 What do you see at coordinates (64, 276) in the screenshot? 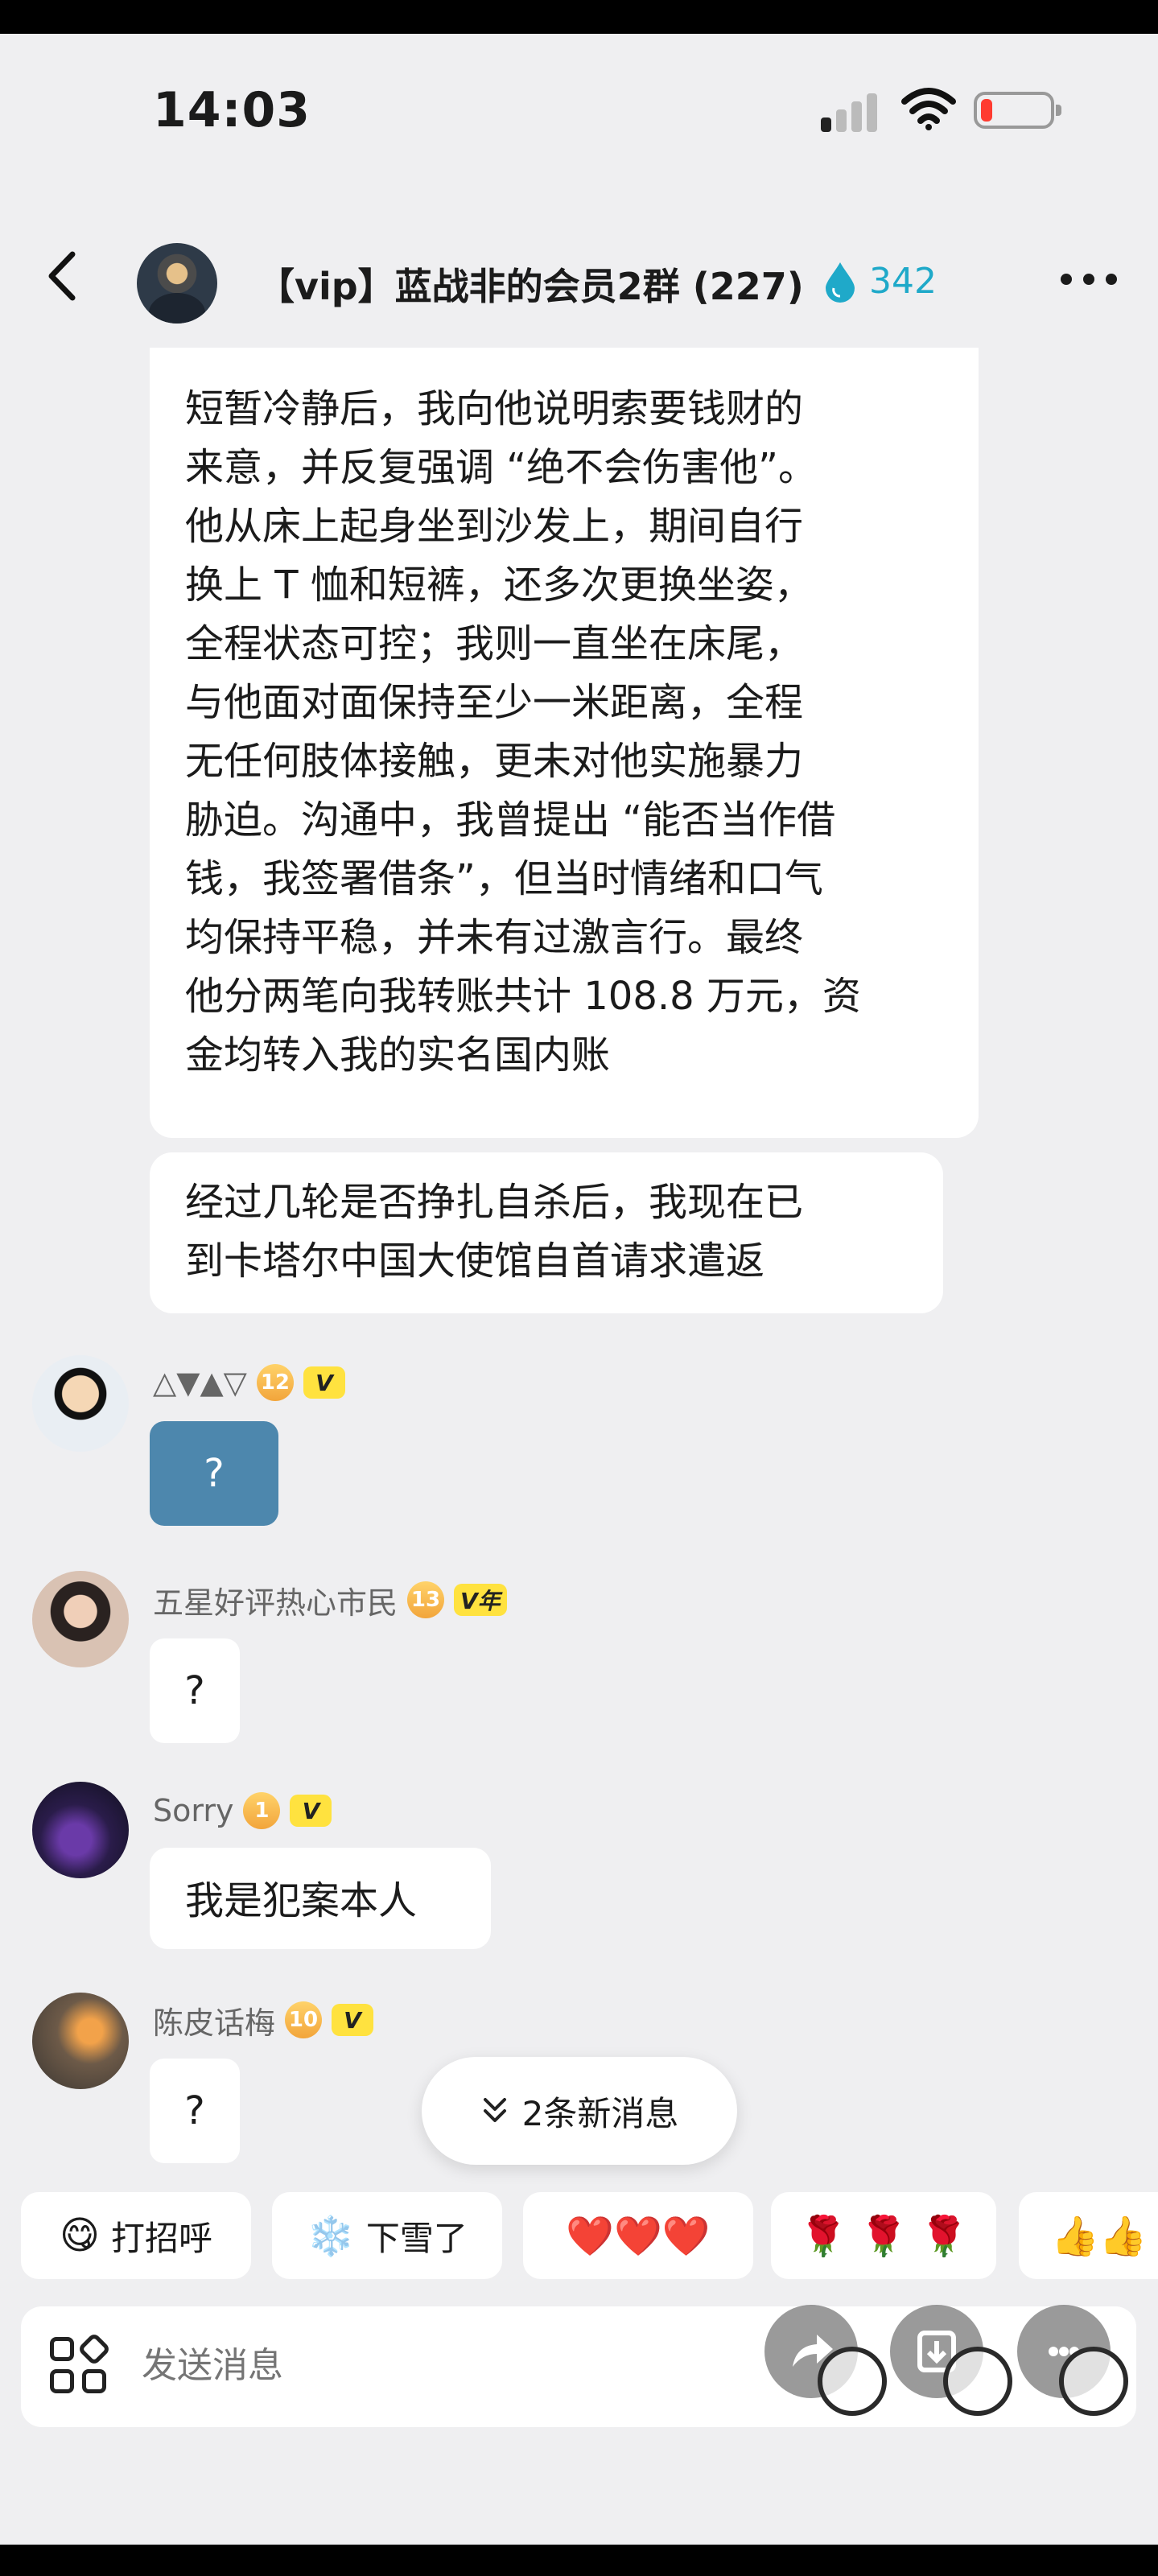
I see `back-arrow-icon` at bounding box center [64, 276].